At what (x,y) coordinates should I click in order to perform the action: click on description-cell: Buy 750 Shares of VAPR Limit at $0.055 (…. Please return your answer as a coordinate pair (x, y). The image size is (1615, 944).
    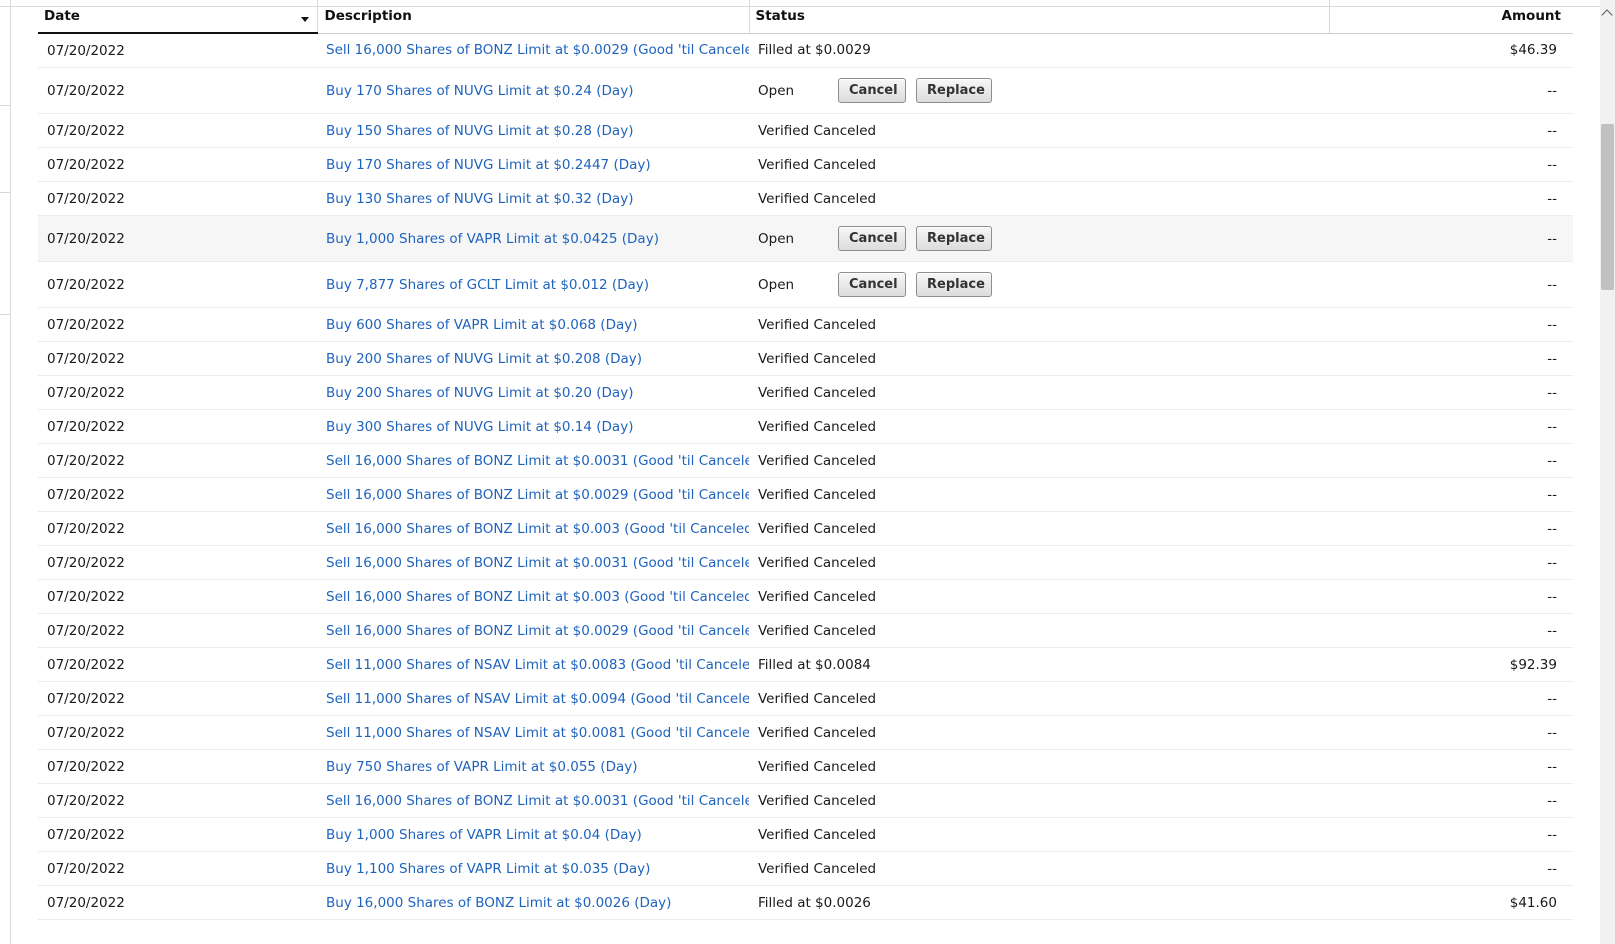
    Looking at the image, I should click on (533, 766).